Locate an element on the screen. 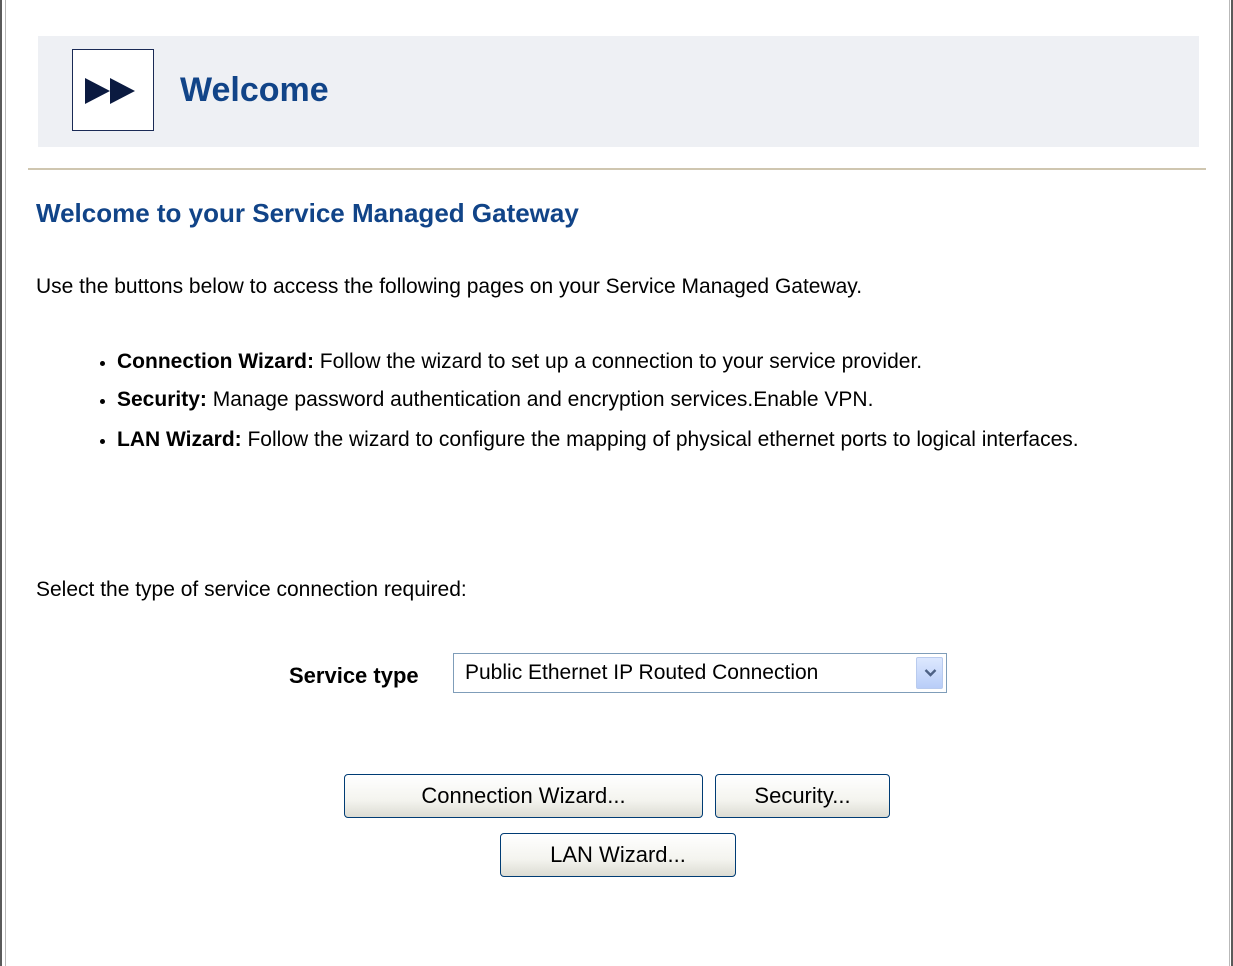 The width and height of the screenshot is (1233, 966). chevron-down-icon is located at coordinates (930, 673).